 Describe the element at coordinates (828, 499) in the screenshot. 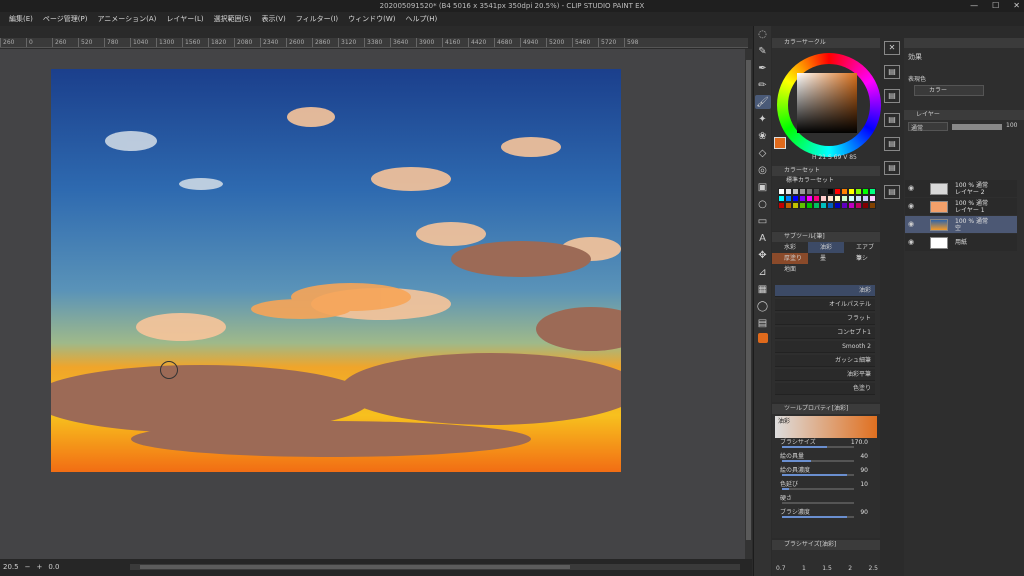

I see `tool-property-row: 硬さ` at that location.